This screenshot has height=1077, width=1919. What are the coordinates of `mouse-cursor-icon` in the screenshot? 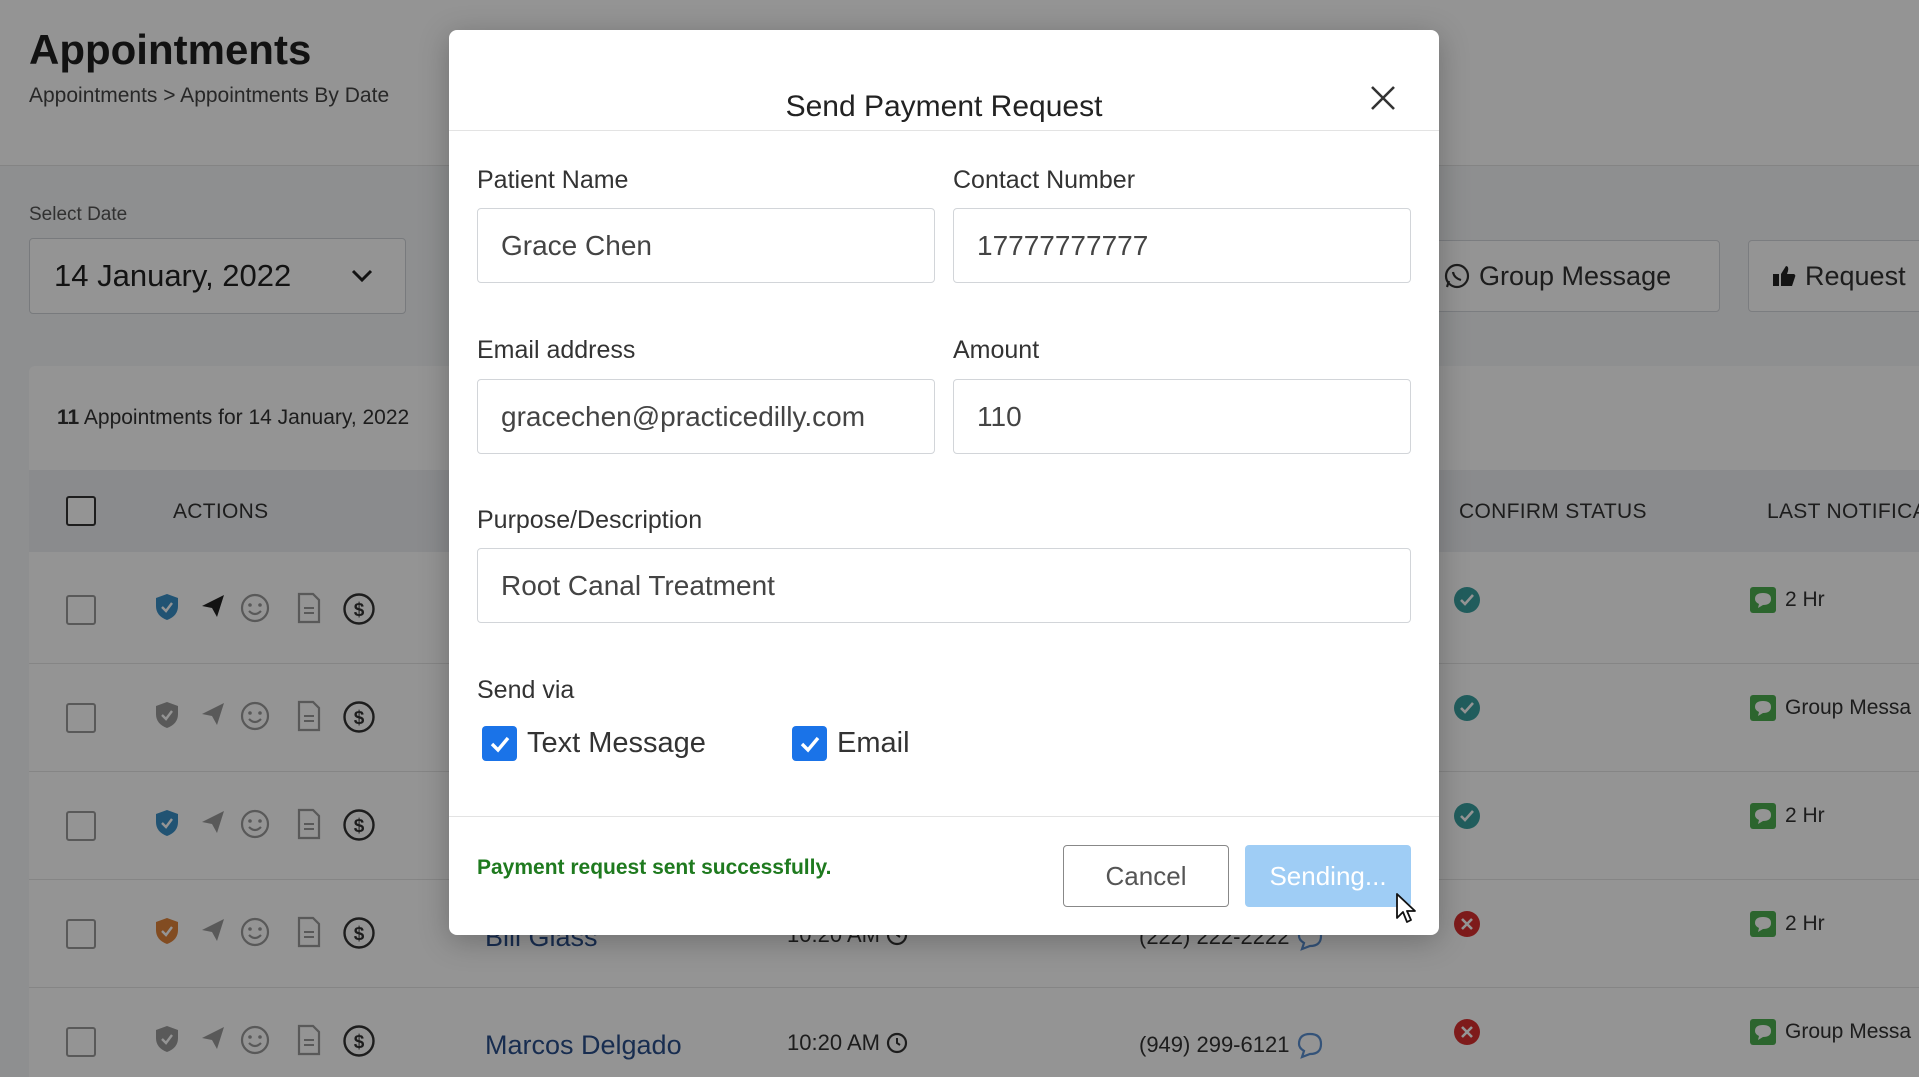 It's located at (1406, 908).